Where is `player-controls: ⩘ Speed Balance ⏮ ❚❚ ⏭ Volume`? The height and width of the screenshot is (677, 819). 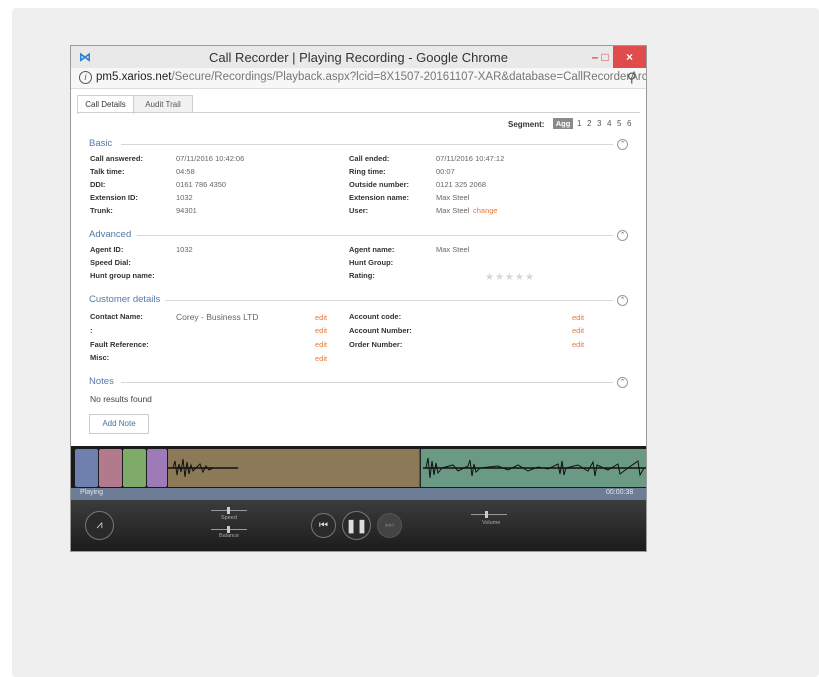
player-controls: ⩘ Speed Balance ⏮ ❚❚ ⏭ Volume is located at coordinates (358, 525).